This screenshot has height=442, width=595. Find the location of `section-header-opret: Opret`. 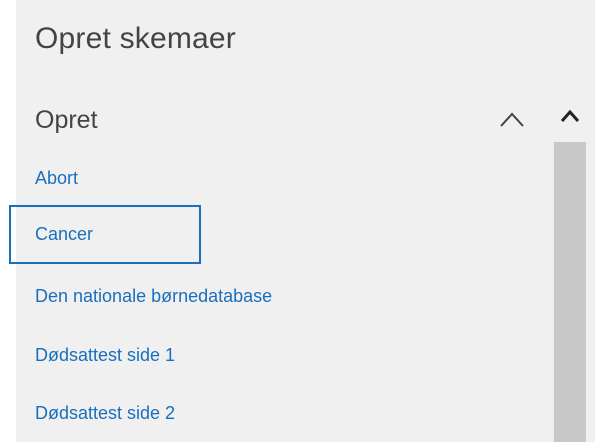

section-header-opret: Opret is located at coordinates (281, 119).